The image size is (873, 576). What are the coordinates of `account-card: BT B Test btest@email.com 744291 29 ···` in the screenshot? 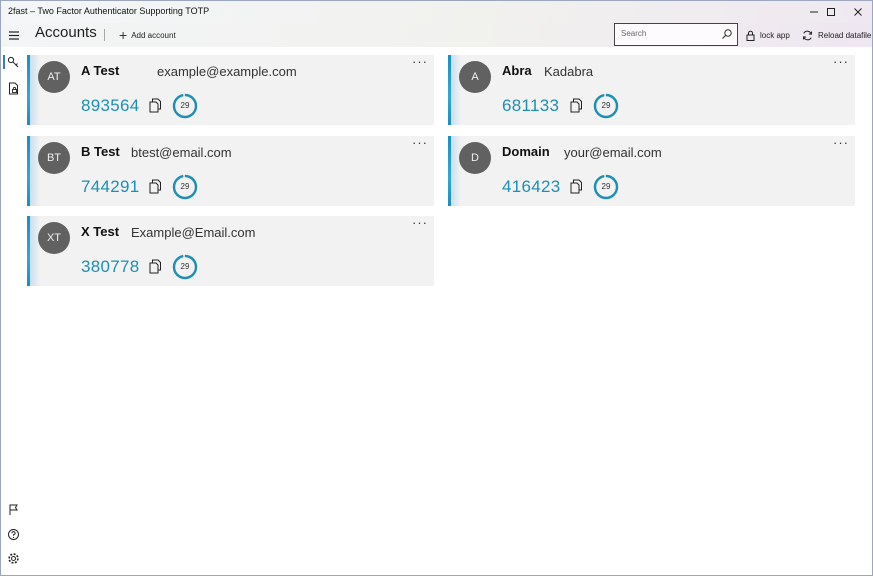 It's located at (230, 171).